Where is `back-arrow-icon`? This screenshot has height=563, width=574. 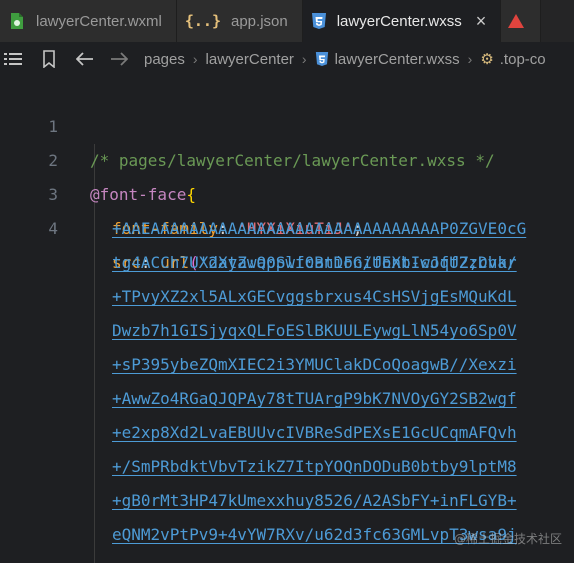 back-arrow-icon is located at coordinates (85, 59).